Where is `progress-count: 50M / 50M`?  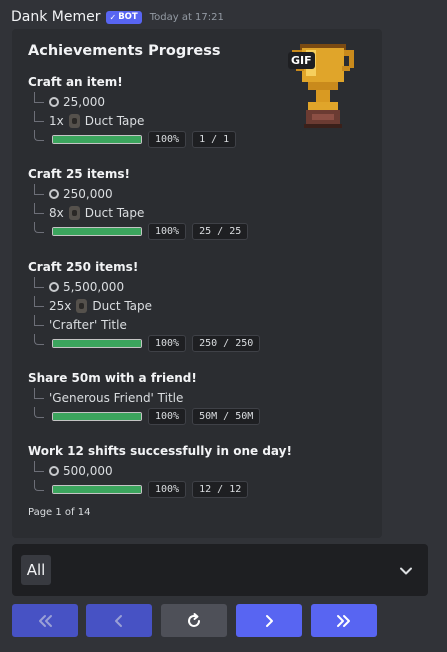 progress-count: 50M / 50M is located at coordinates (226, 416).